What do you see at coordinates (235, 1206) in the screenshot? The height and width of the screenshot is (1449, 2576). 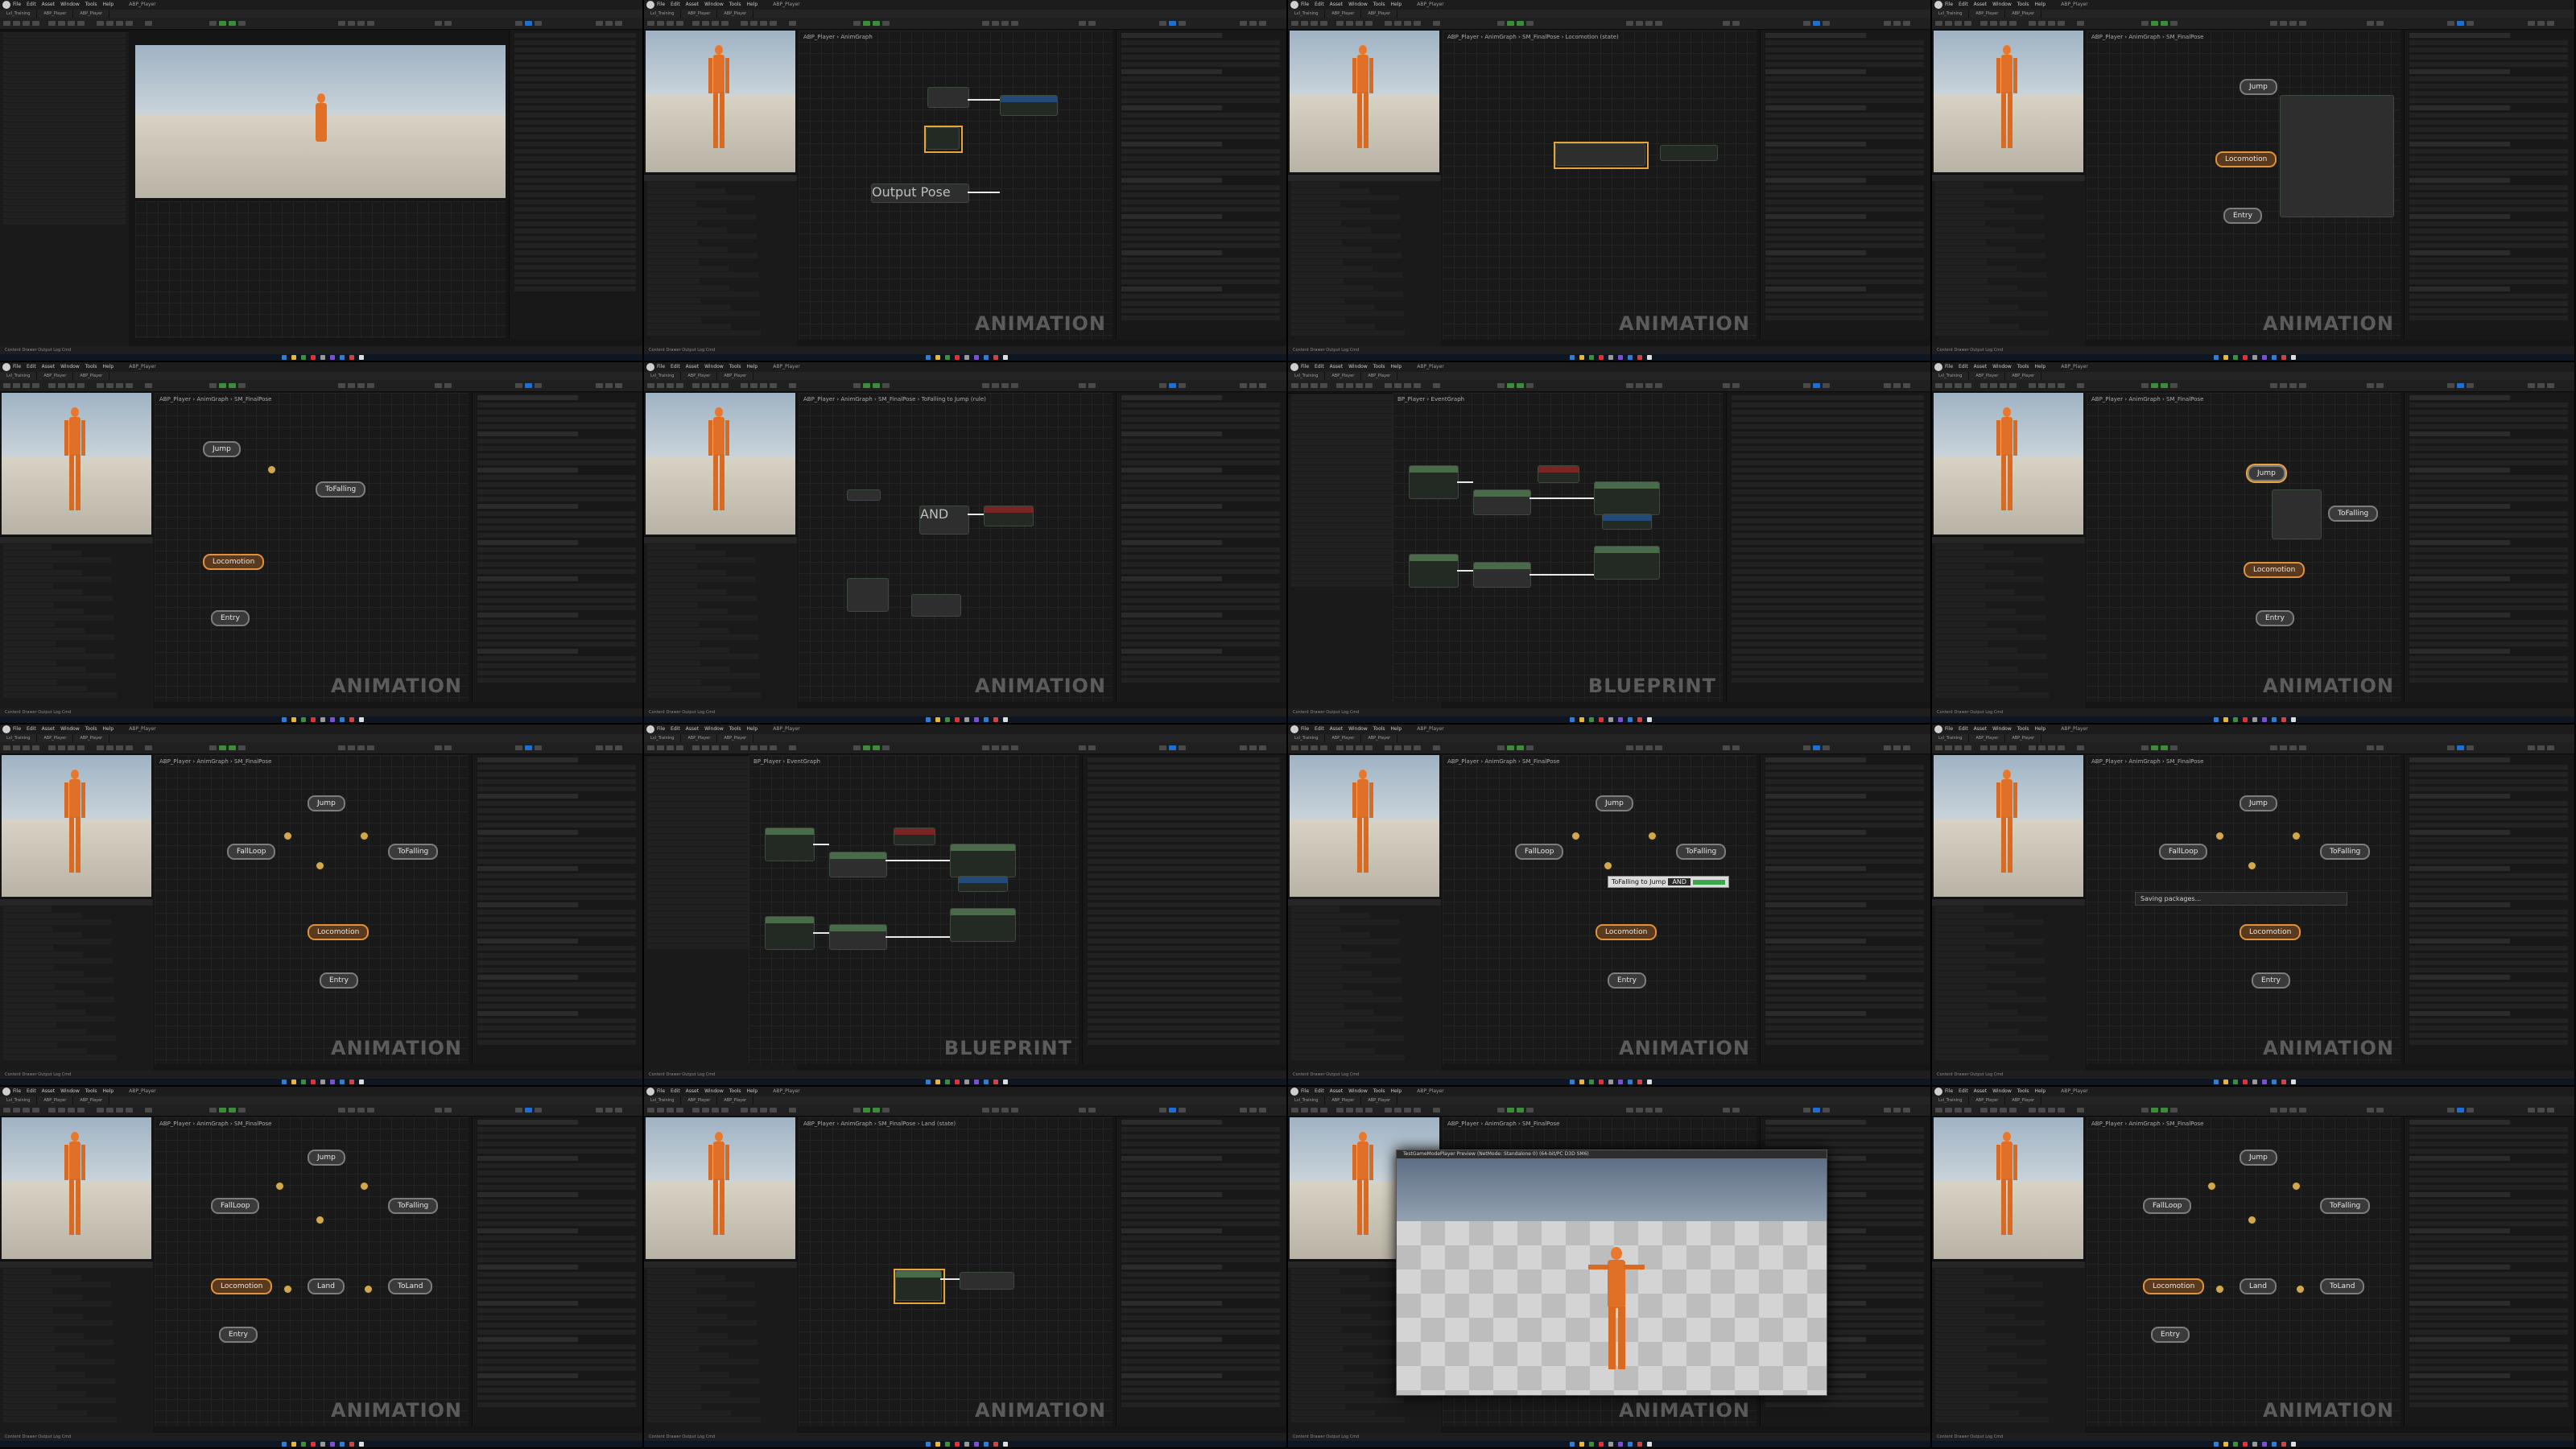 I see `state-node-falllong: FallLoop` at bounding box center [235, 1206].